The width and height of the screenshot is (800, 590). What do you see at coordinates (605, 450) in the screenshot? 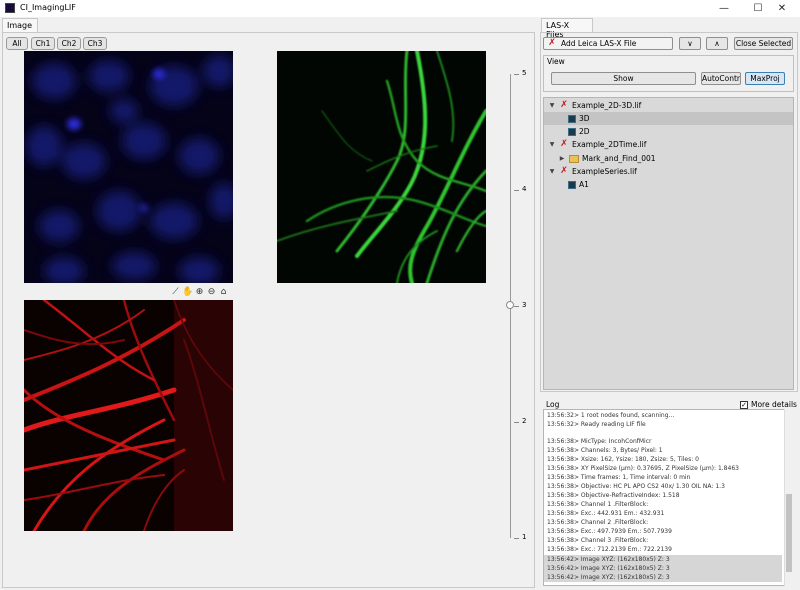
I see `log-line: 13:56:38> Channels: 3, Bytes/ Pixel: 1` at bounding box center [605, 450].